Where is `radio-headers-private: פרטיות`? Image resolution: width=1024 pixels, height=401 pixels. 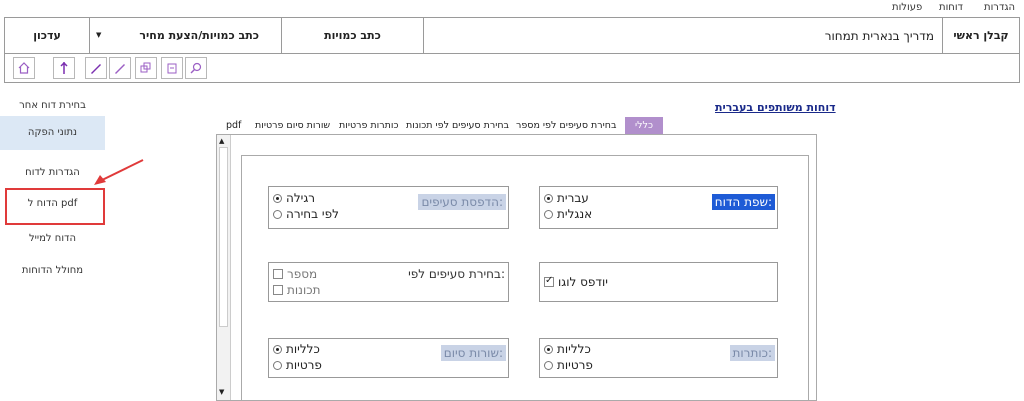
radio-headers-private: פרטיות is located at coordinates (568, 365).